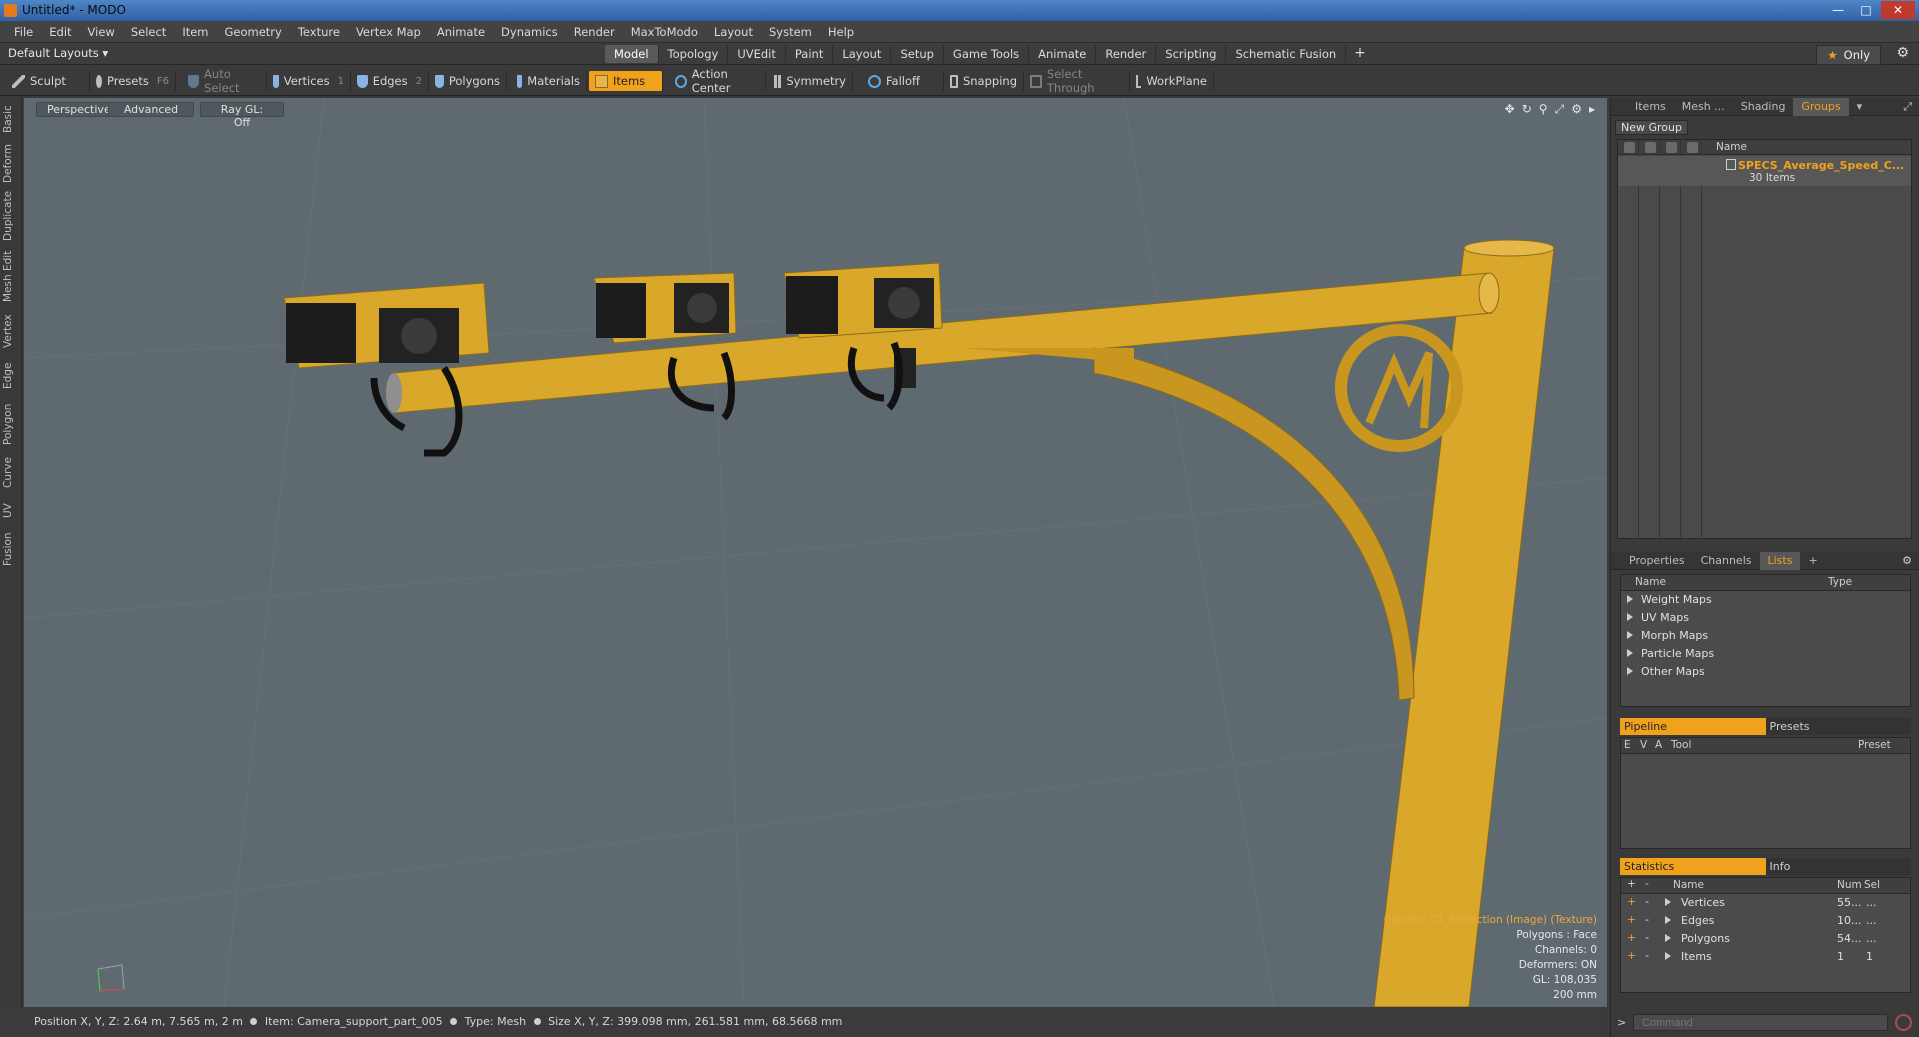 This screenshot has height=1037, width=1919. What do you see at coordinates (1765, 672) in the screenshot?
I see `list-item: Other Maps` at bounding box center [1765, 672].